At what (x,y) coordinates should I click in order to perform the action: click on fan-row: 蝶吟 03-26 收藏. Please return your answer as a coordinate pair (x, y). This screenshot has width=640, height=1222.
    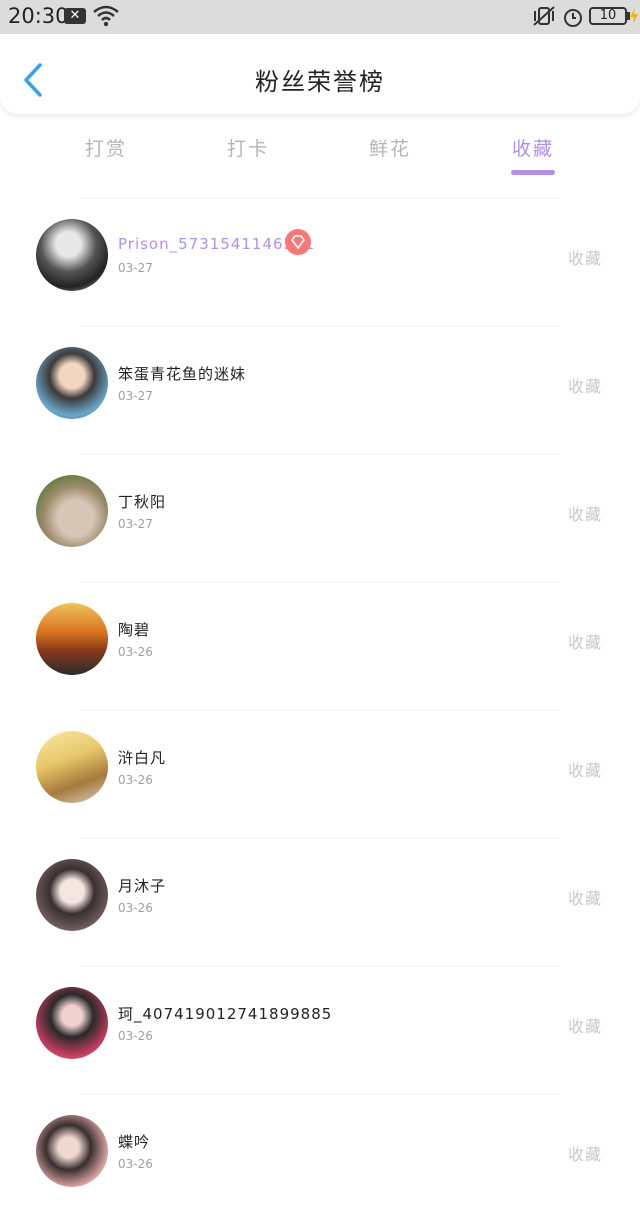
    Looking at the image, I should click on (320, 1158).